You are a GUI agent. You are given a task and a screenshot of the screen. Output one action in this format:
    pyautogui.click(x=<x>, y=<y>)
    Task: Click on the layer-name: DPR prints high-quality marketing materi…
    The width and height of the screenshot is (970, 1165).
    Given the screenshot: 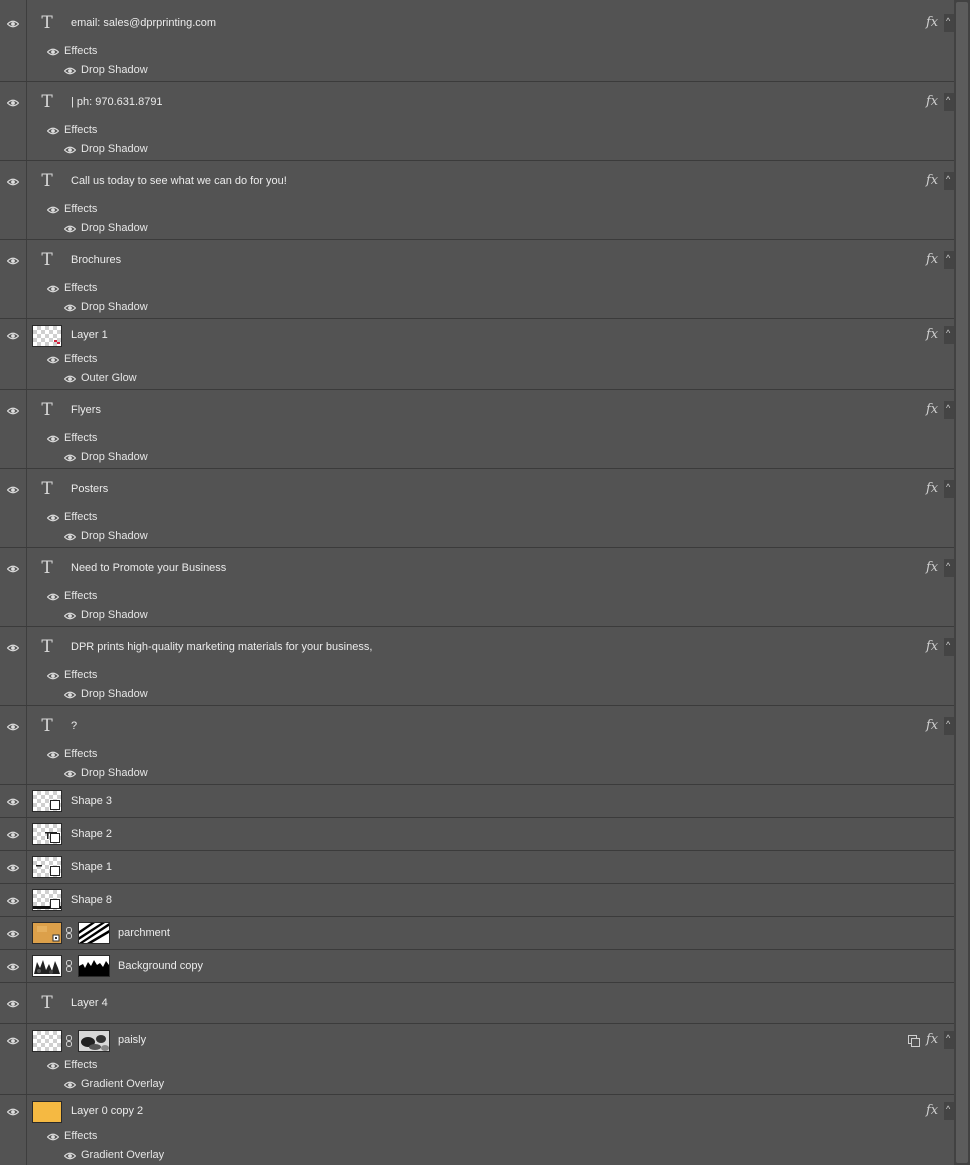 What is the action you would take?
    pyautogui.click(x=221, y=647)
    